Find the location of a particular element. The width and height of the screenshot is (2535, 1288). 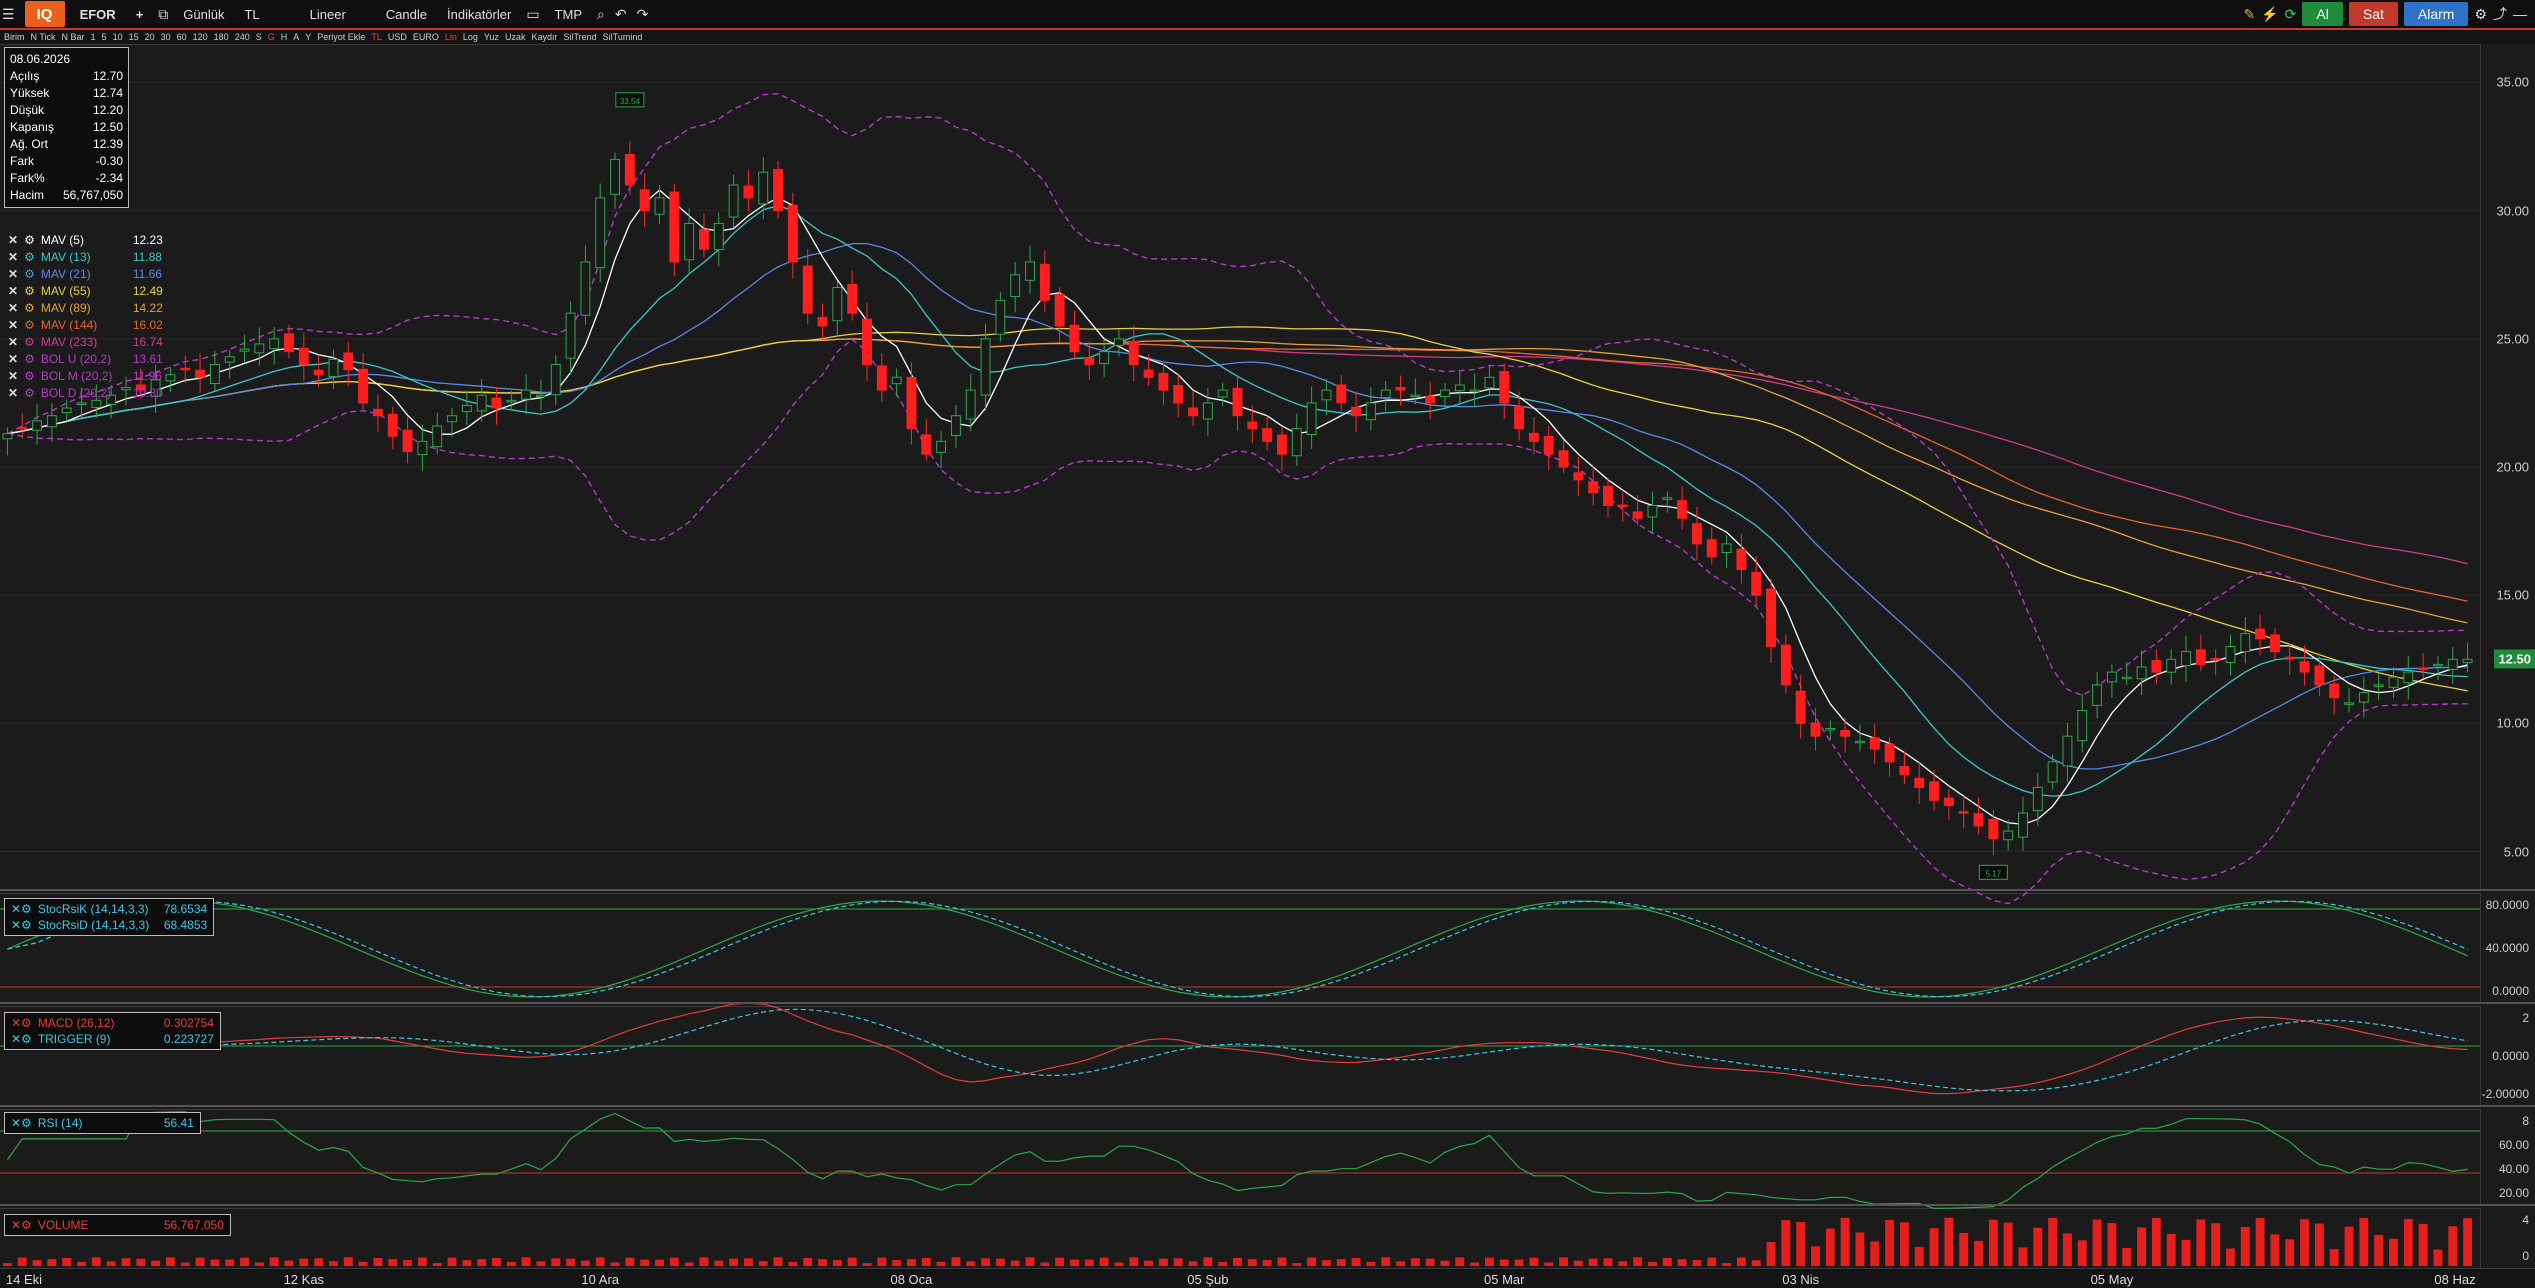

indicator-legend-row: ✕⚙ RSI (14) 56.41 is located at coordinates (102, 1123).